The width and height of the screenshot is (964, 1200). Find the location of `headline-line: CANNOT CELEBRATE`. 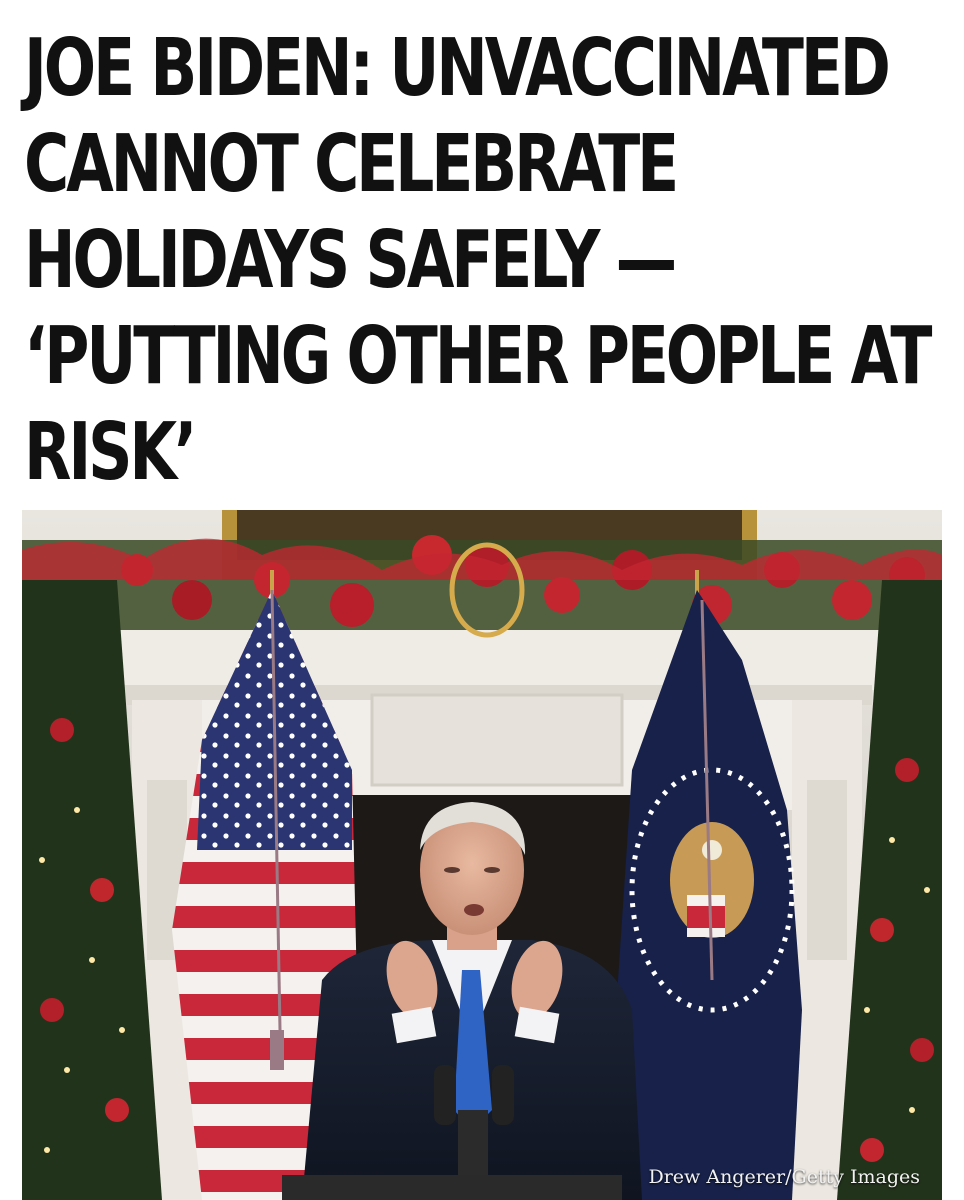

headline-line: CANNOT CELEBRATE is located at coordinates (351, 164).